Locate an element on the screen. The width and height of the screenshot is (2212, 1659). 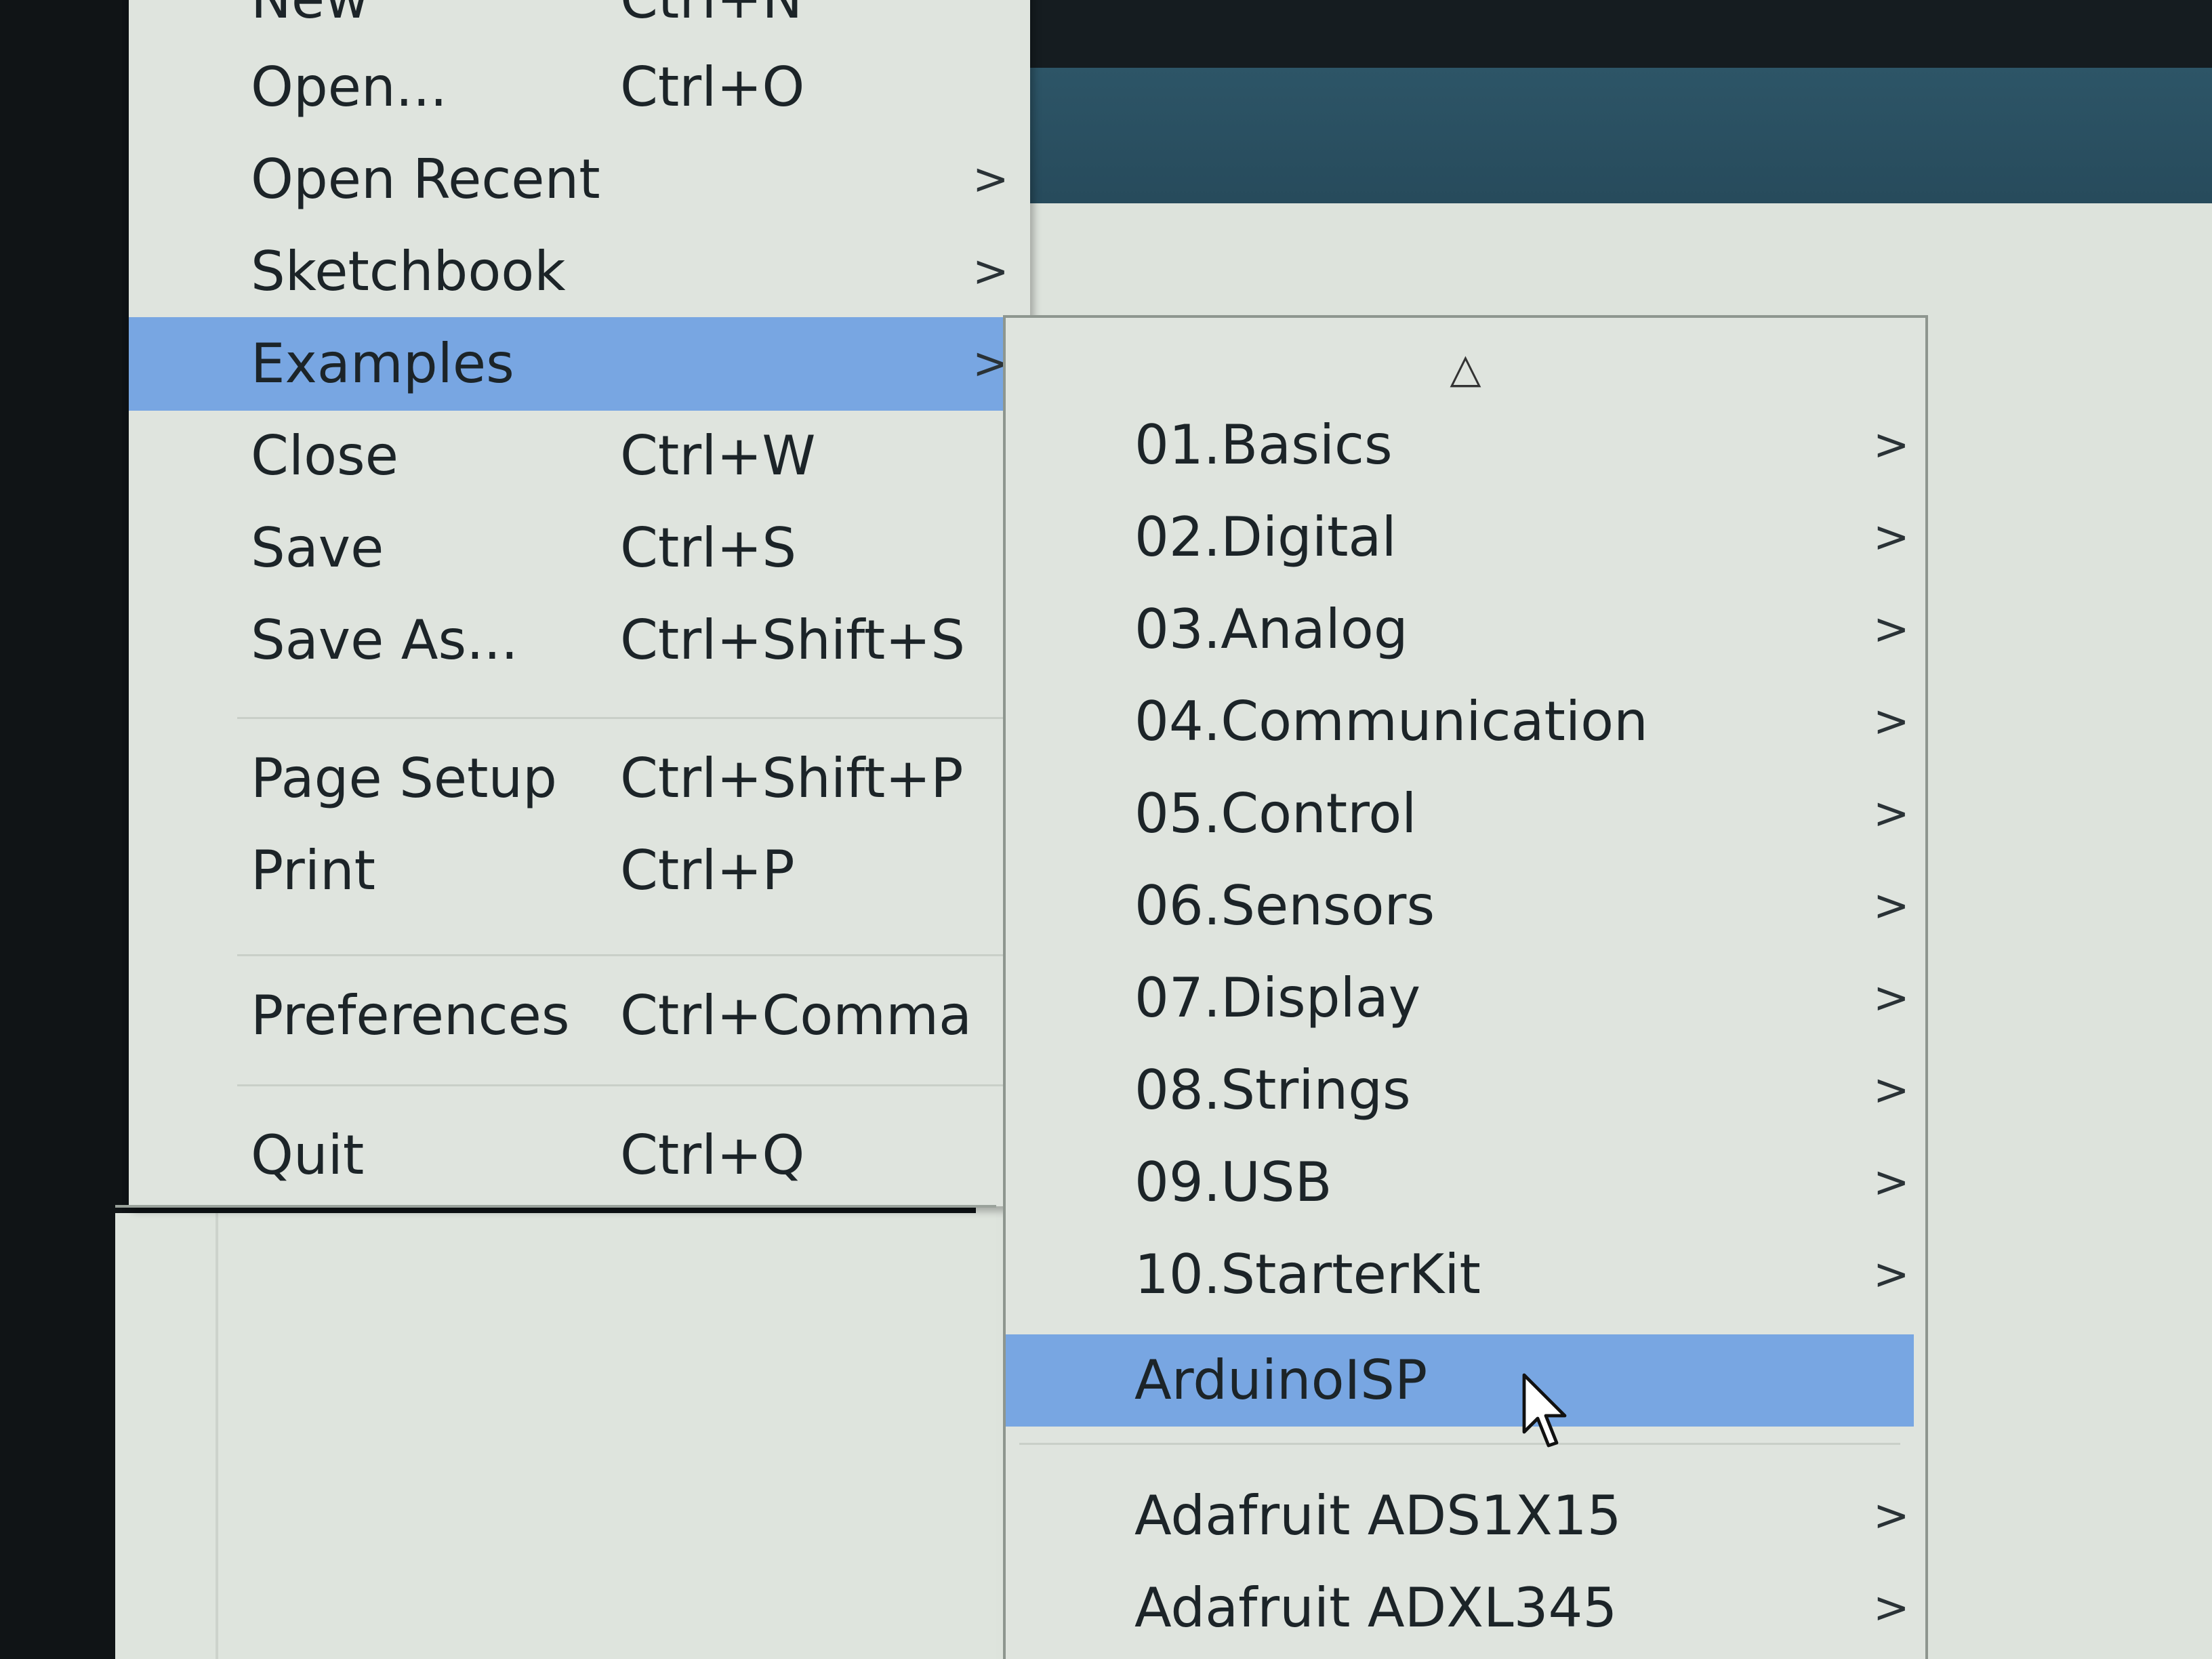
menu-item-shortcut: Ctrl+Comma is located at coordinates (796, 1016).